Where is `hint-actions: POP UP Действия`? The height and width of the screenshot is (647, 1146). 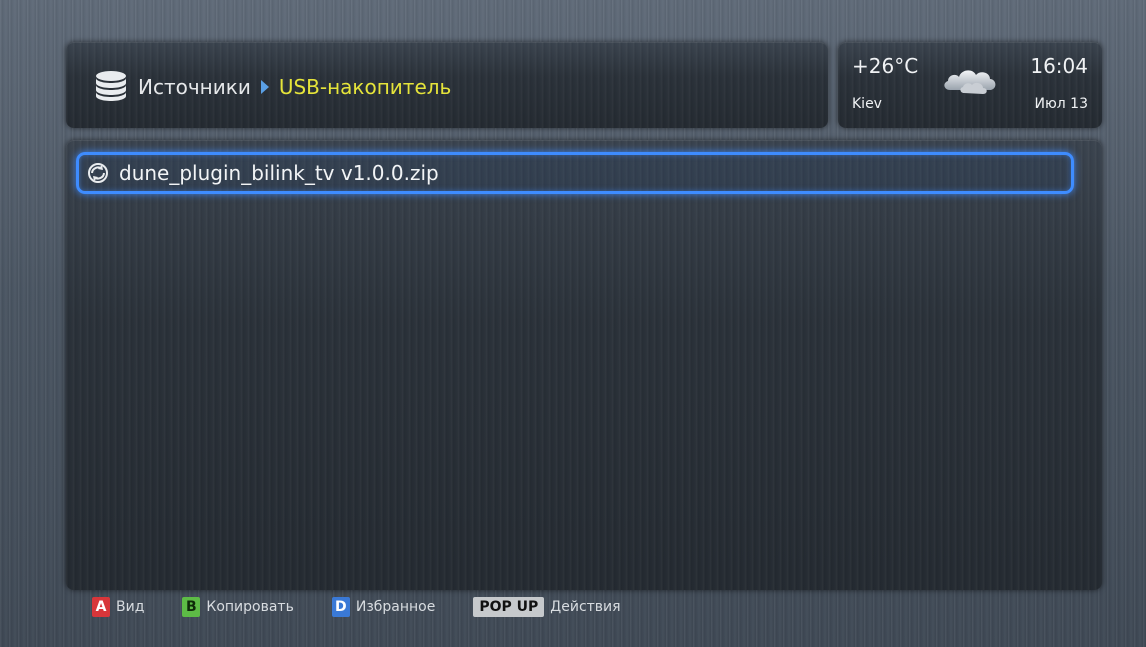 hint-actions: POP UP Действия is located at coordinates (547, 607).